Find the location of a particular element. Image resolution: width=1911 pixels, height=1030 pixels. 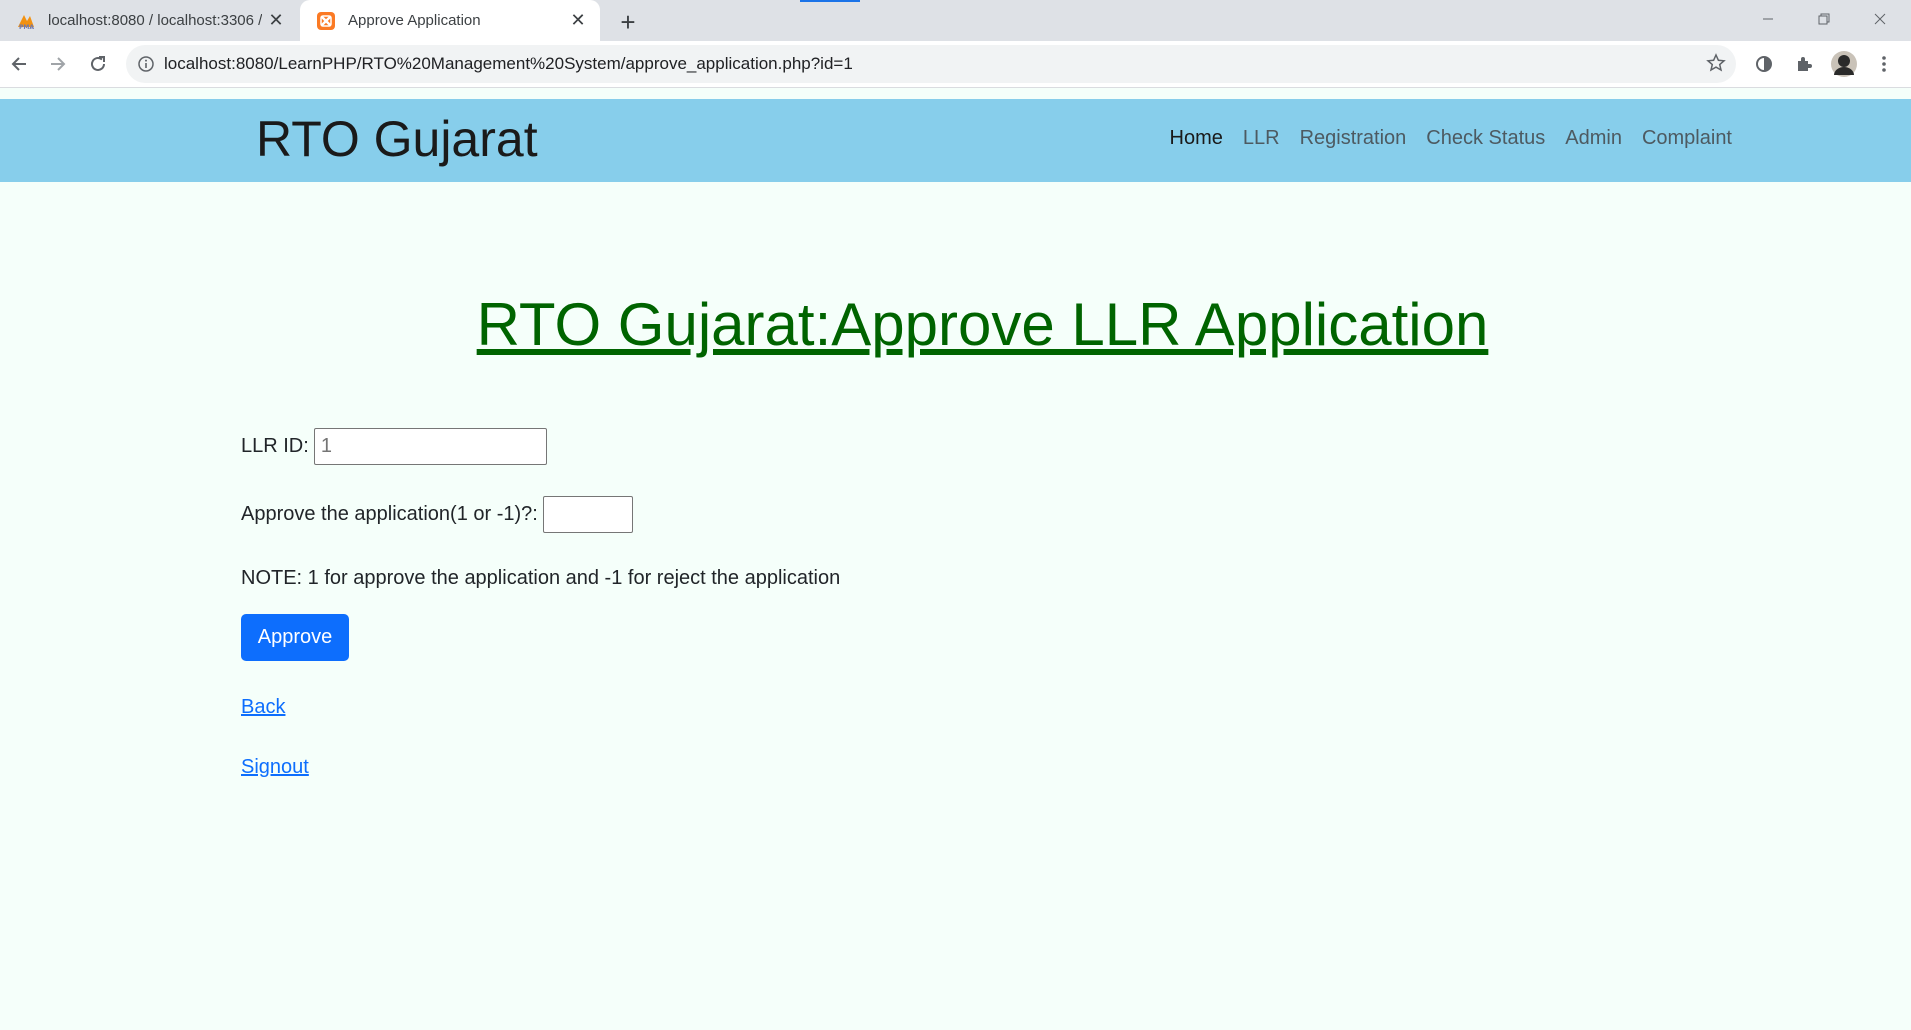

new-tab-button: + is located at coordinates (628, 22).